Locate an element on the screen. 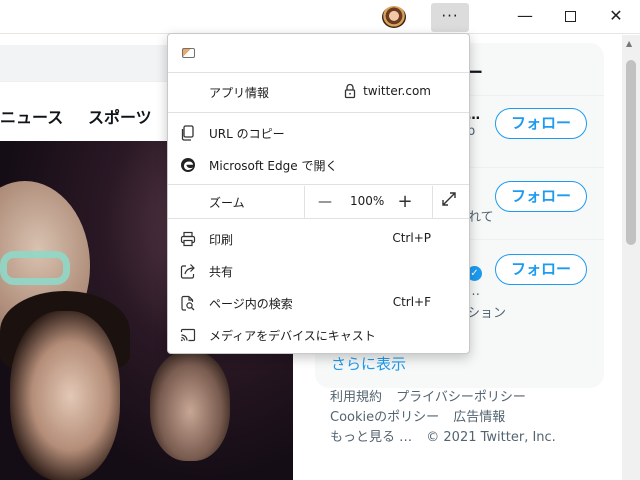 The height and width of the screenshot is (480, 640). menu-header is located at coordinates (318, 53).